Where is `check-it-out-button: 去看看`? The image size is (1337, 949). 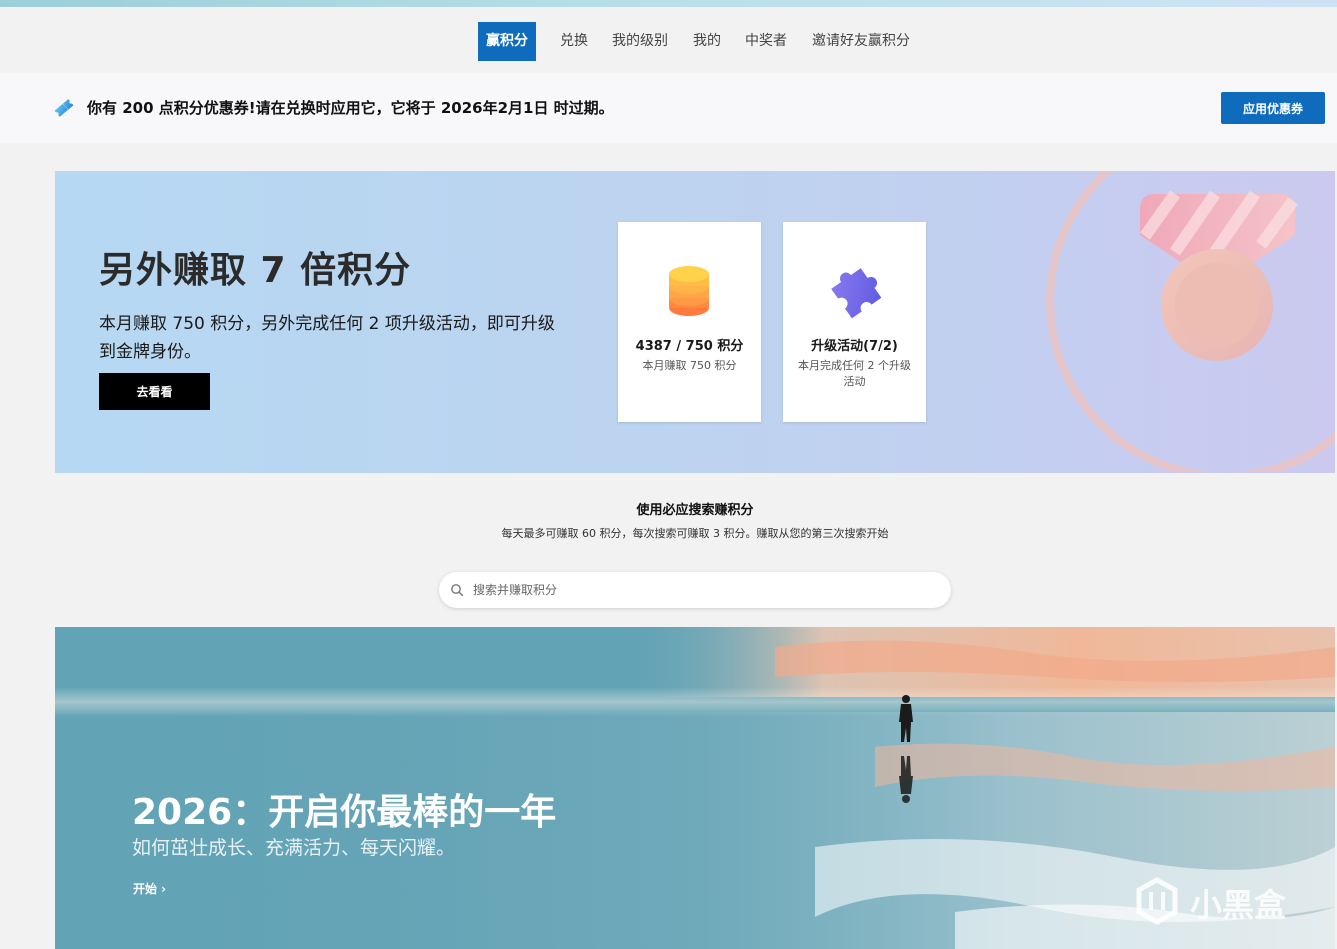
check-it-out-button: 去看看 is located at coordinates (154, 391).